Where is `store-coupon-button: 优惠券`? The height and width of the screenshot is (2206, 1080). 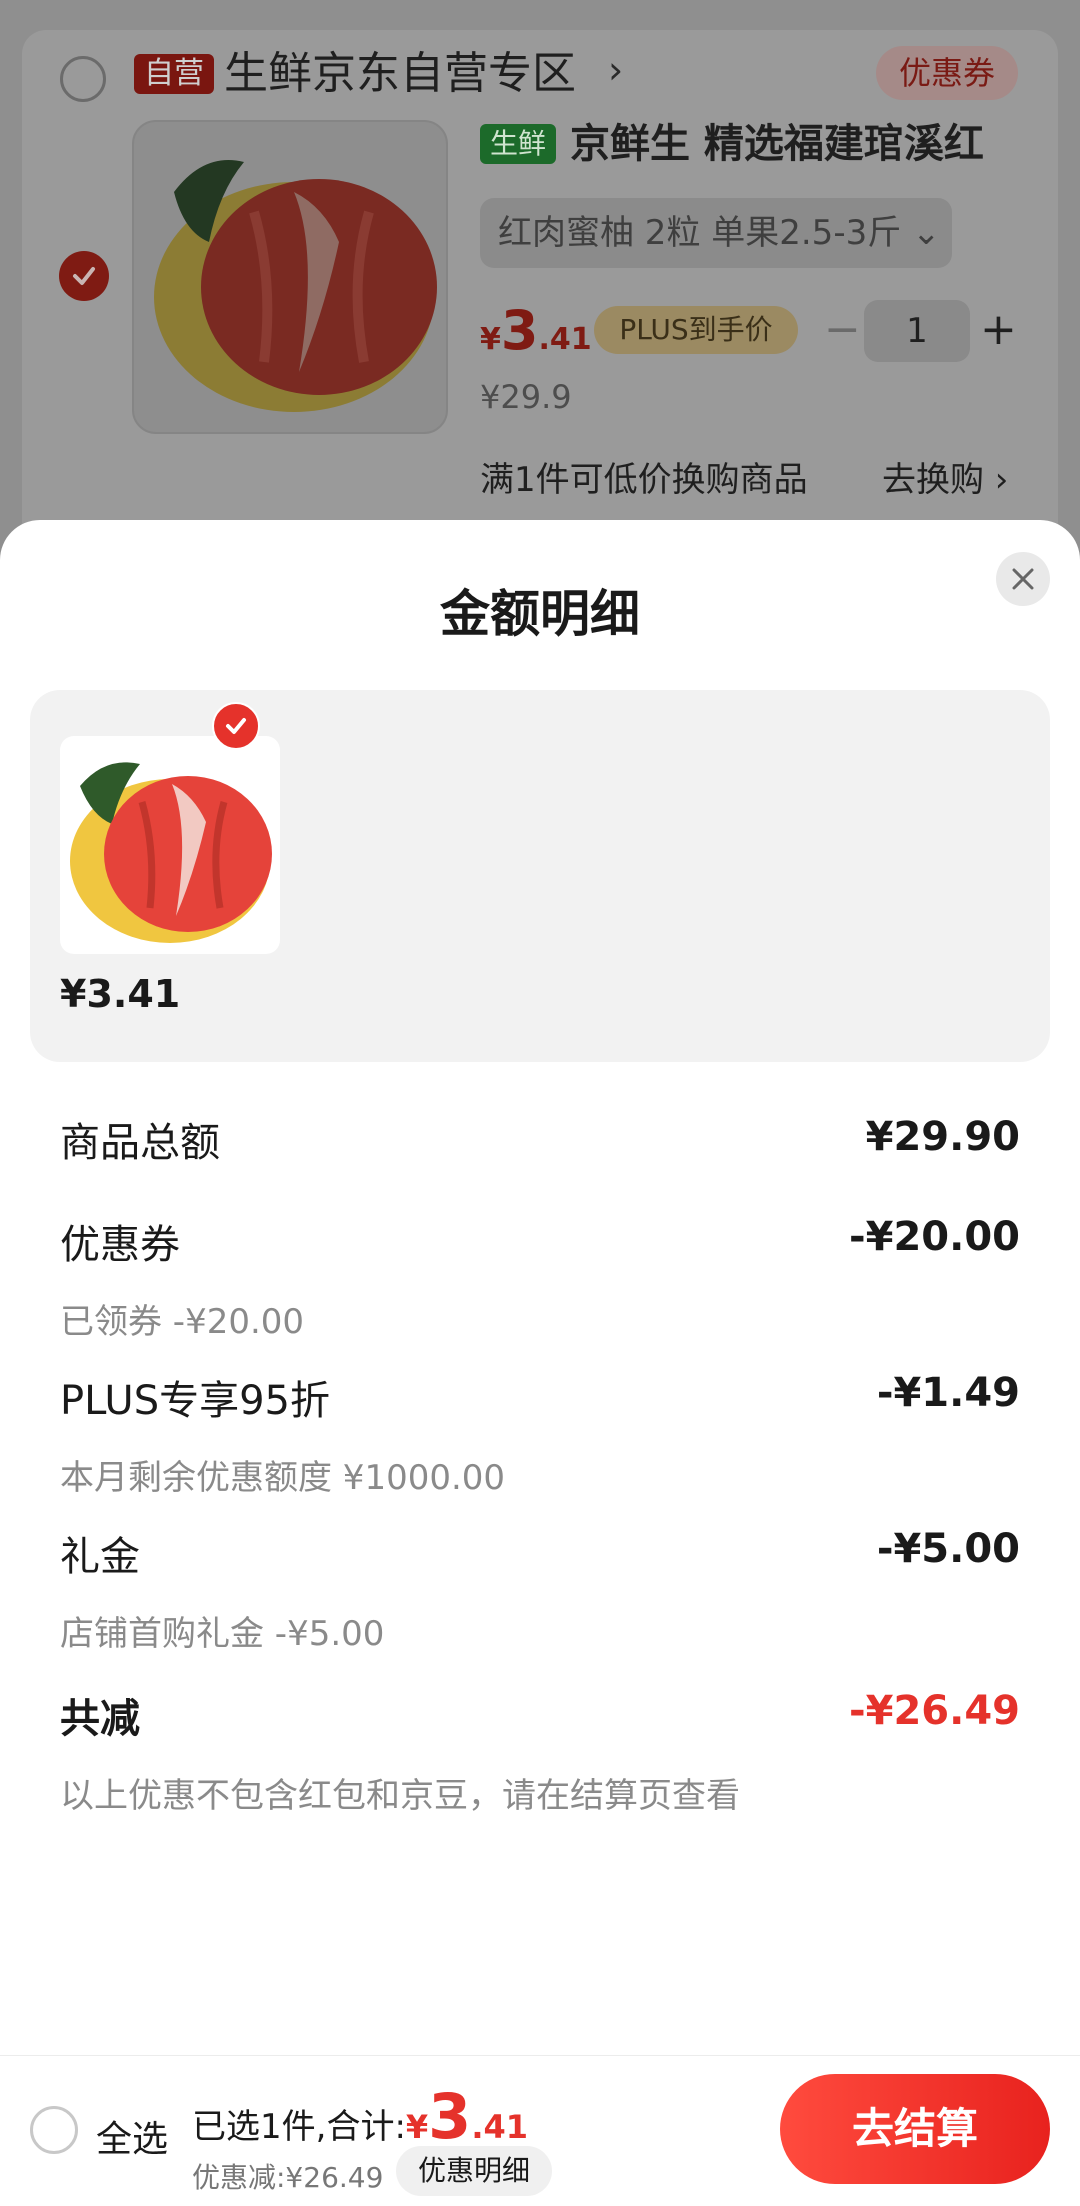
store-coupon-button: 优惠券 is located at coordinates (947, 73).